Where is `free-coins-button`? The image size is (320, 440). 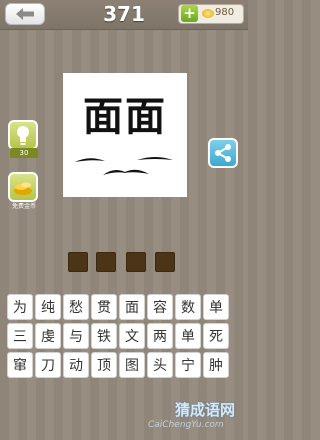 free-coins-button is located at coordinates (23, 187).